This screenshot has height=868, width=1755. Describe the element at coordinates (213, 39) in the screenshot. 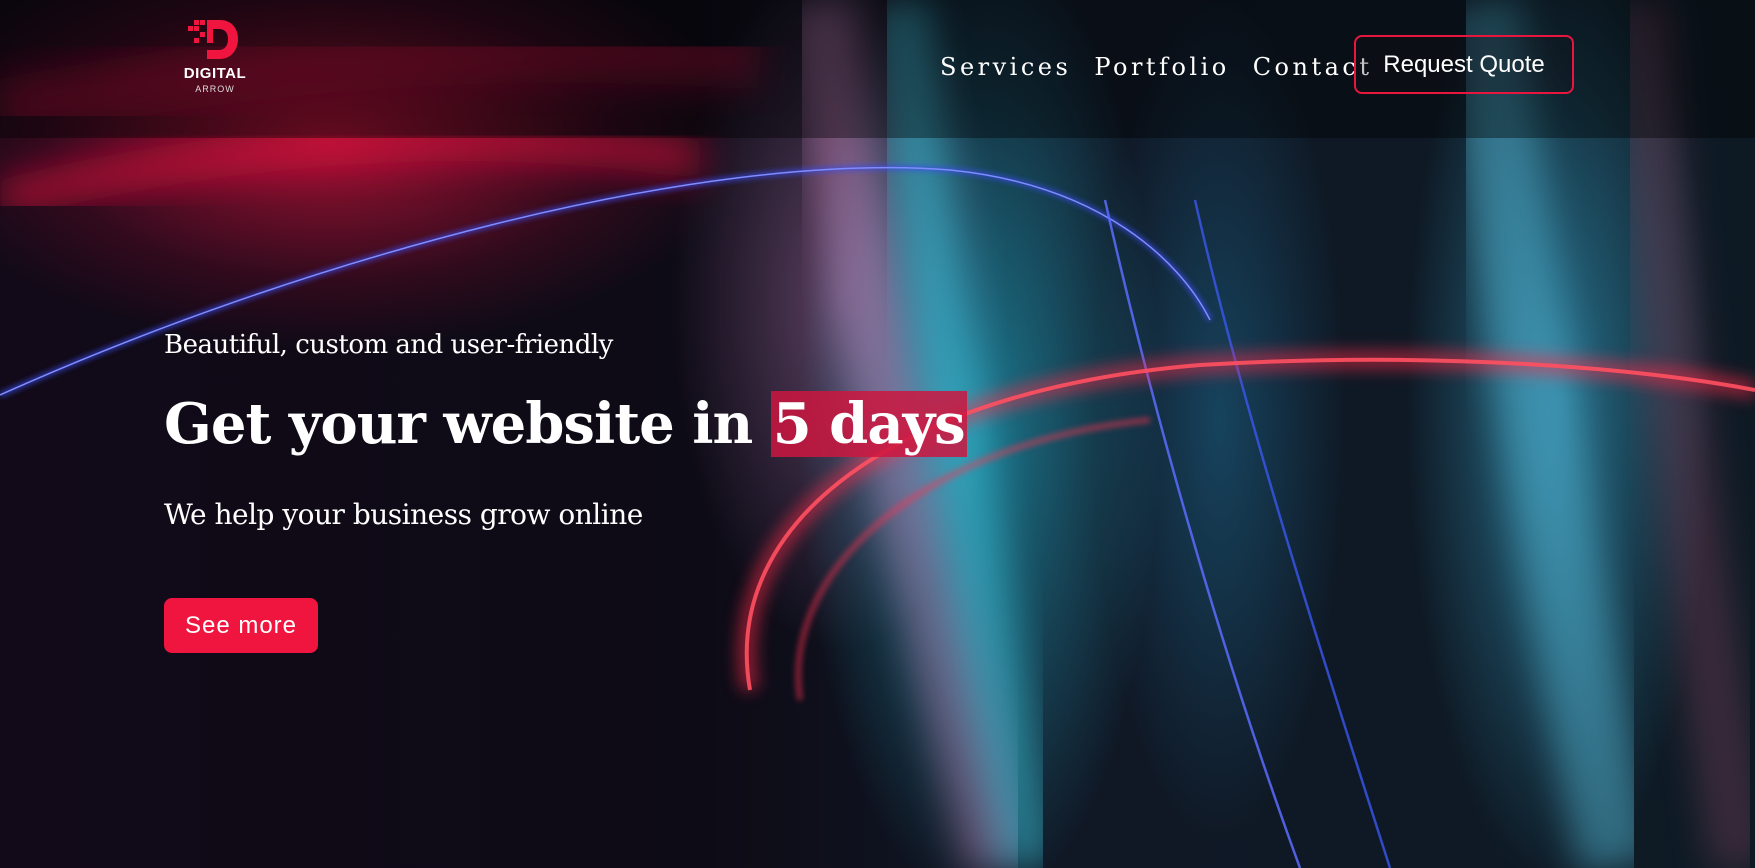

I see `digital-arrow-logo-icon` at that location.